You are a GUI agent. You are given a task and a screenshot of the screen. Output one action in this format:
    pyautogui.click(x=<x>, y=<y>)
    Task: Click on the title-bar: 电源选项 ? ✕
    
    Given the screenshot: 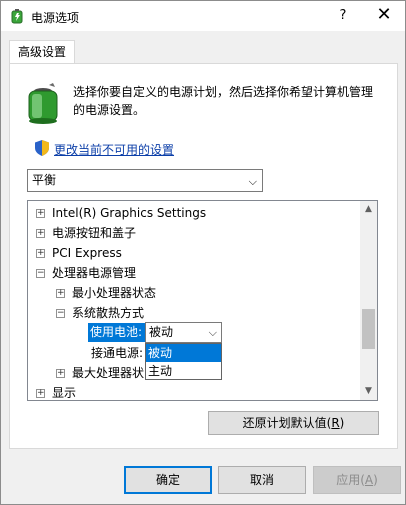 What is the action you would take?
    pyautogui.click(x=203, y=16)
    